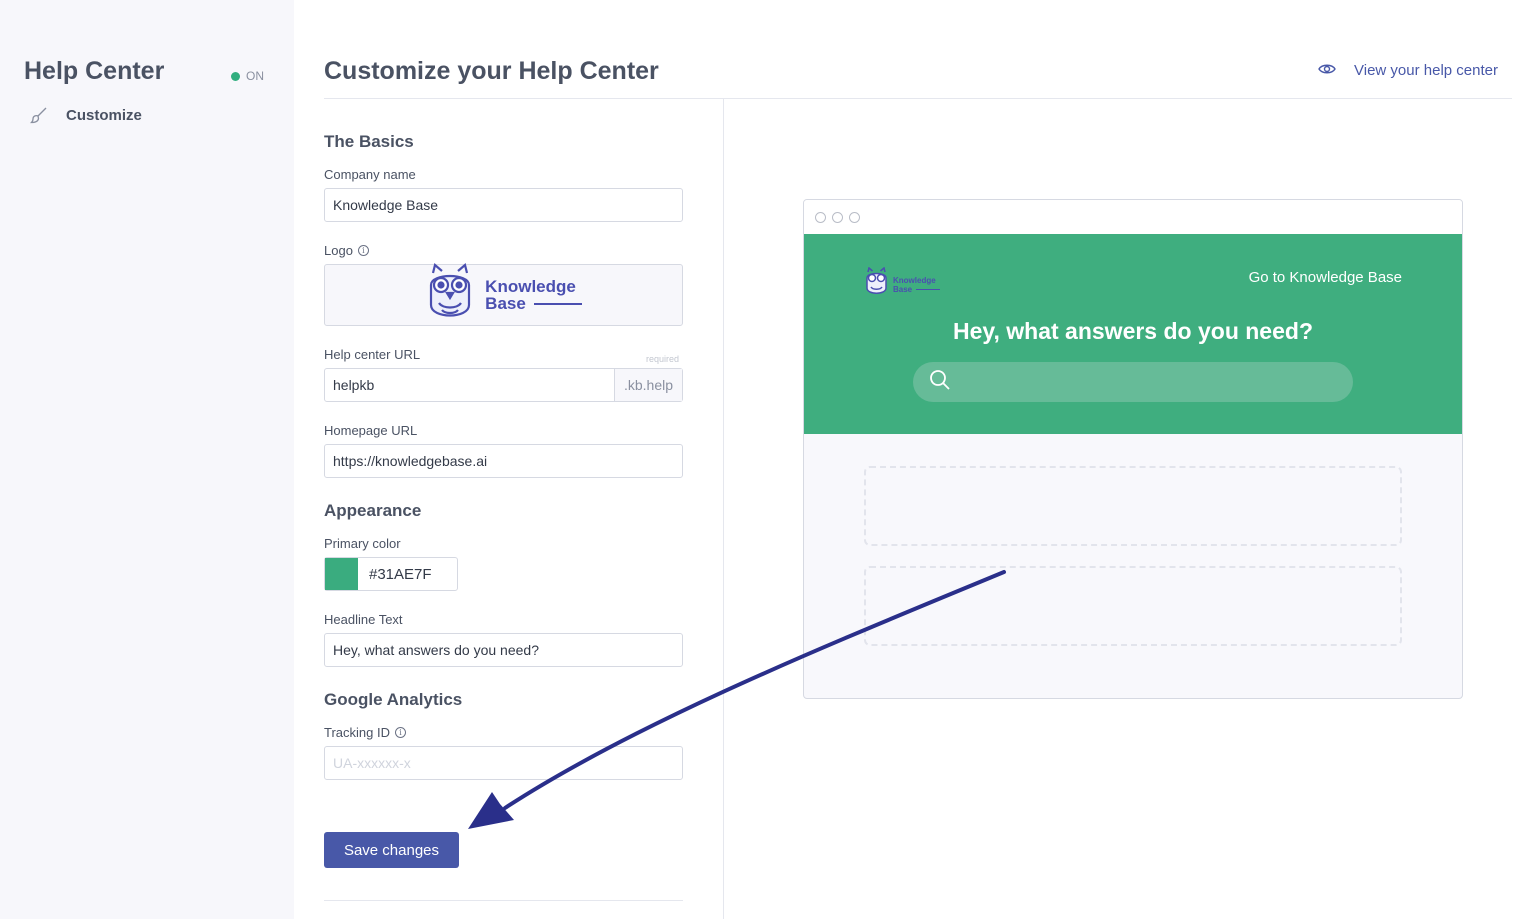  What do you see at coordinates (469, 385) in the screenshot?
I see `help-center-url-input` at bounding box center [469, 385].